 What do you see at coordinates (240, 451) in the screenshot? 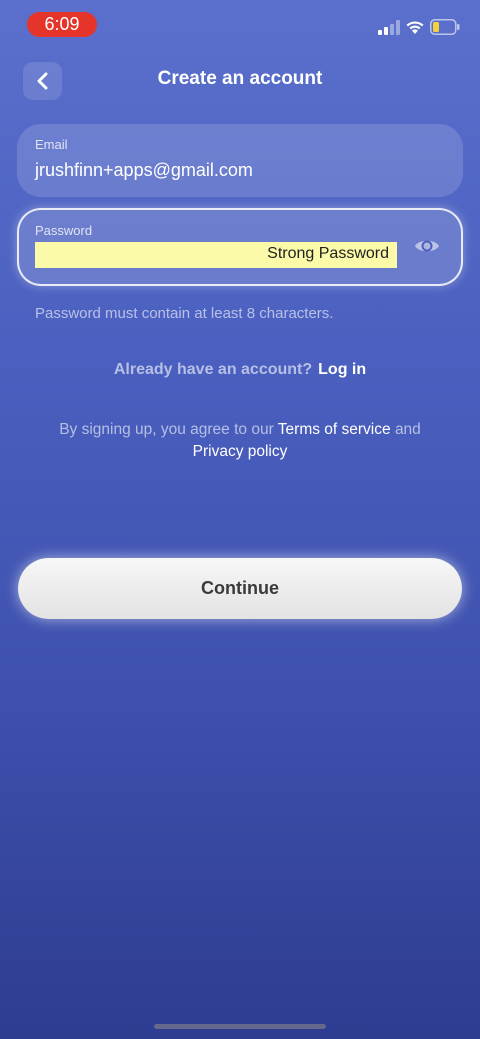
I see `privacy-policy-link: Privacy policy` at bounding box center [240, 451].